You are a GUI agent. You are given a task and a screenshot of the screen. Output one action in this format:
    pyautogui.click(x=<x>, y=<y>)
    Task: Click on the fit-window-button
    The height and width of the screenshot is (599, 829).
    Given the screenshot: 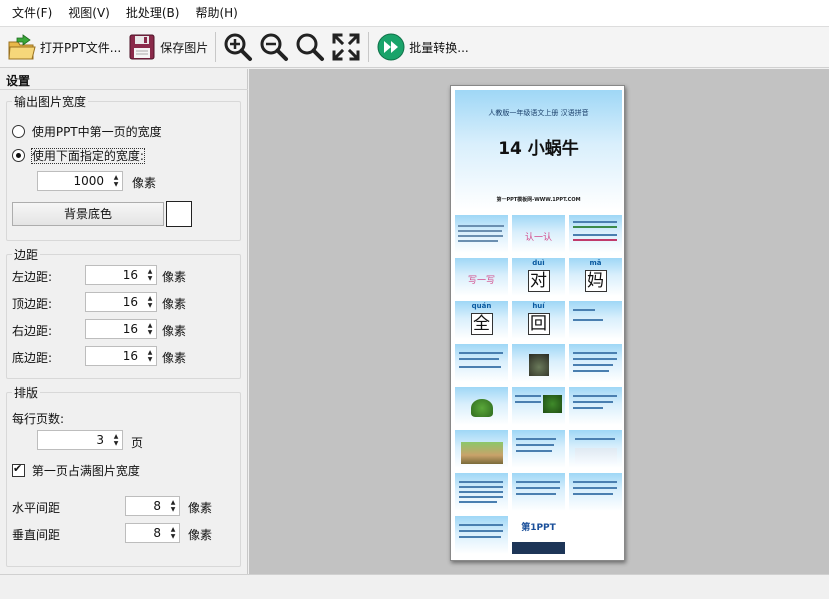 What is the action you would take?
    pyautogui.click(x=346, y=47)
    